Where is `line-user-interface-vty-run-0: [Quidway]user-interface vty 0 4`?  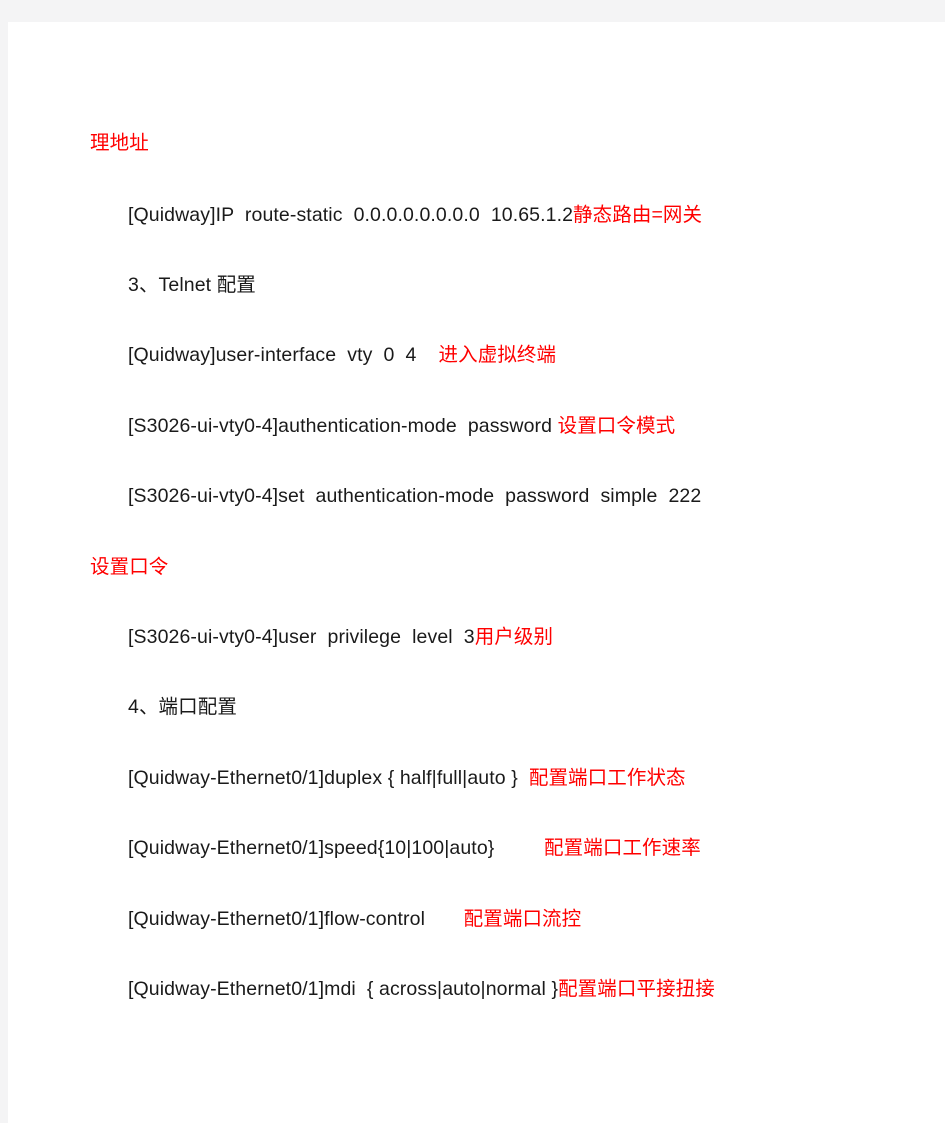 line-user-interface-vty-run-0: [Quidway]user-interface vty 0 4 is located at coordinates (283, 355).